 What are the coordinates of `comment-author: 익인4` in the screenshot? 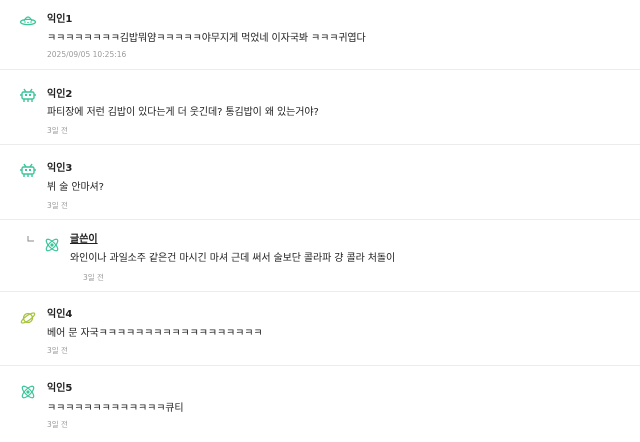 It's located at (59, 312).